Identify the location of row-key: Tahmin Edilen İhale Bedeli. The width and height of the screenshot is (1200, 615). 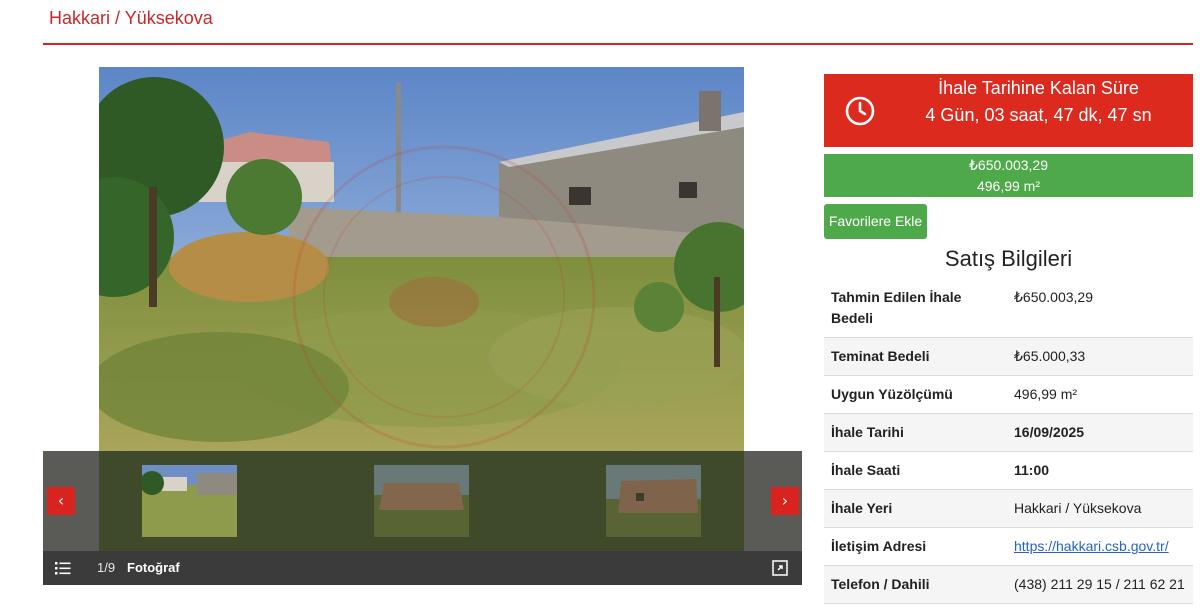
(896, 307).